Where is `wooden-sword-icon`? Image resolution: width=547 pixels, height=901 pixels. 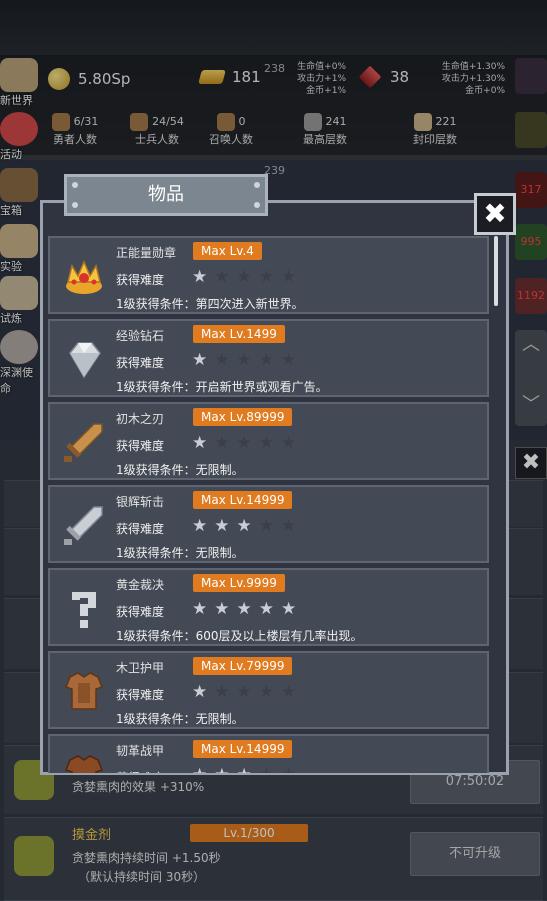
wooden-sword-icon is located at coordinates (84, 442).